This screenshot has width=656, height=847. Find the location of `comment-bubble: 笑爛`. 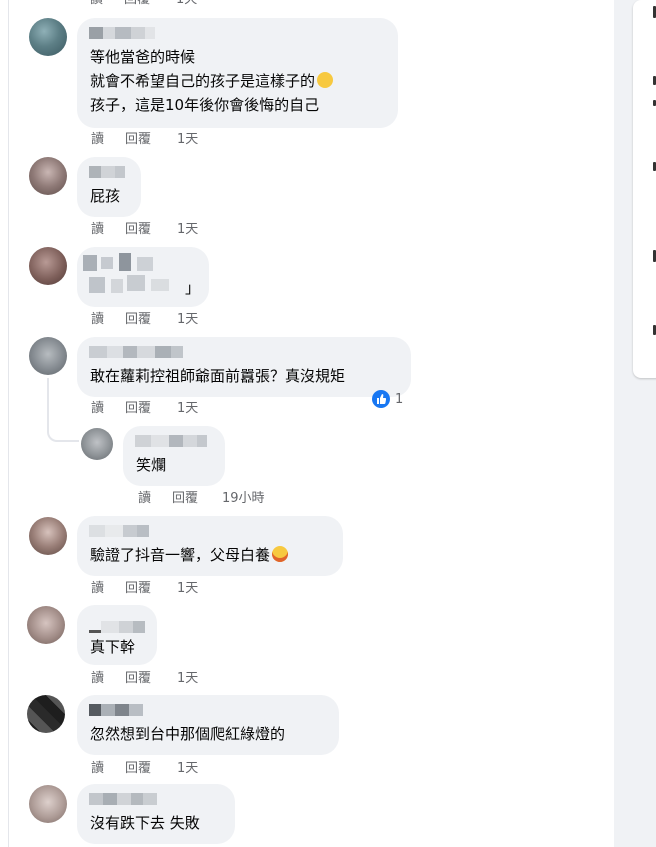

comment-bubble: 笑爛 is located at coordinates (174, 456).